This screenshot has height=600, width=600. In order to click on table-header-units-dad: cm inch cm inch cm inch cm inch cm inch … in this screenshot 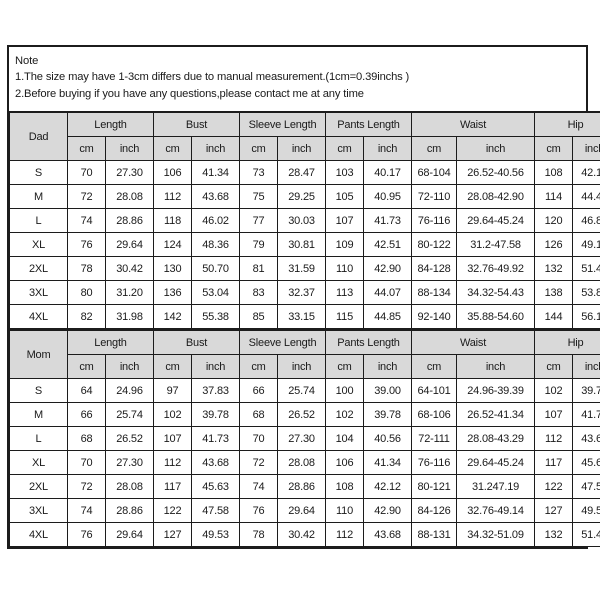, I will do `click(305, 148)`.